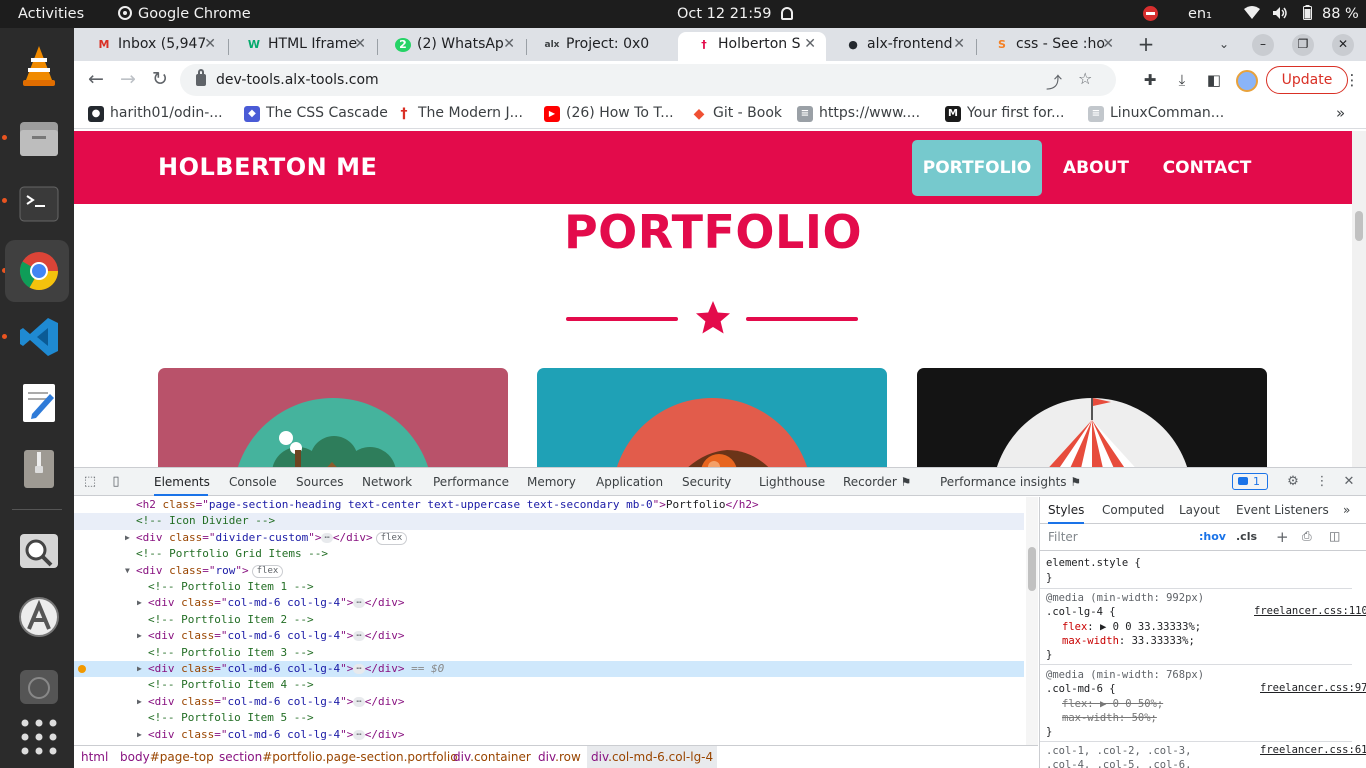 Image resolution: width=1366 pixels, height=768 pixels. Describe the element at coordinates (551, 482) in the screenshot. I see `devtools-tab-memory: Memory` at that location.